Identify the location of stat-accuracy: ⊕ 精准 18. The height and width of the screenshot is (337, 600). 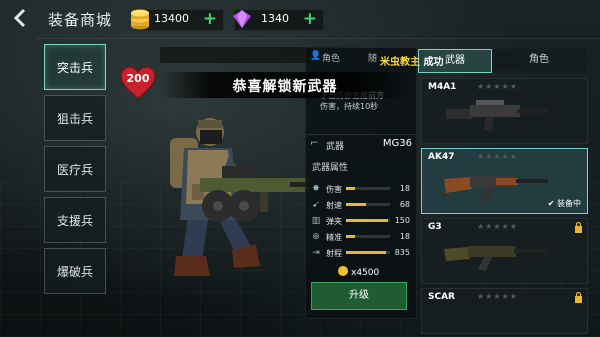
(361, 237).